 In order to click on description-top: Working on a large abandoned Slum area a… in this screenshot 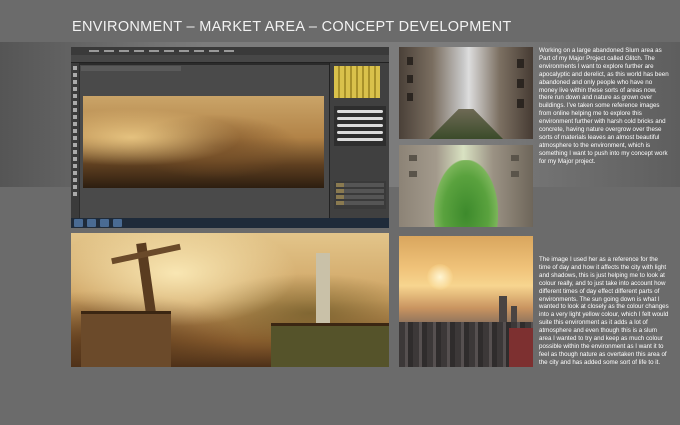, I will do `click(604, 106)`.